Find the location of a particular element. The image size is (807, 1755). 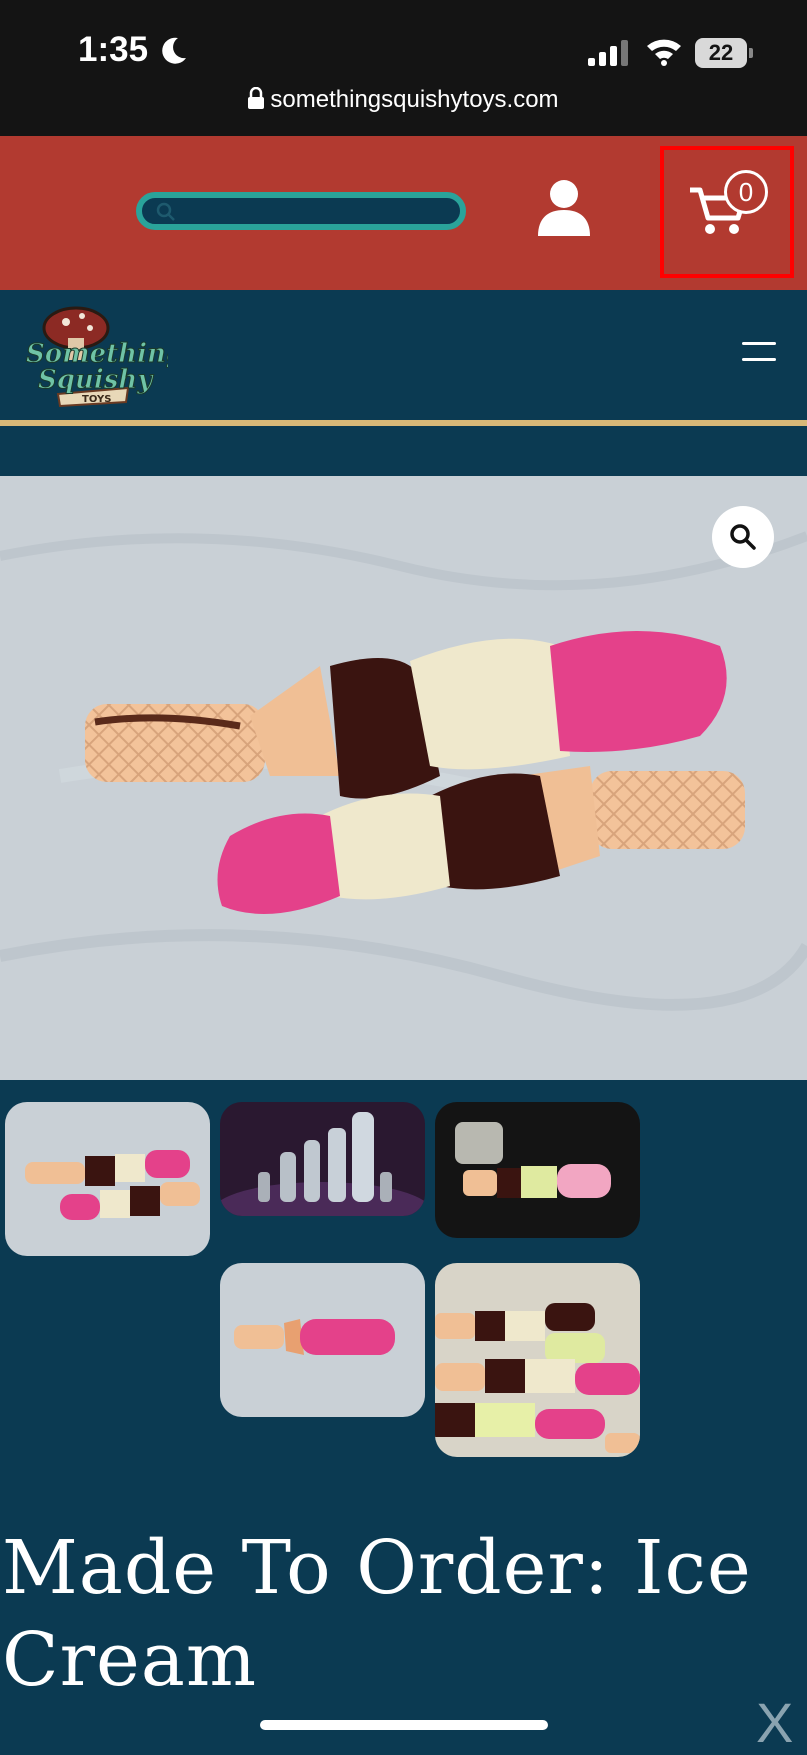

cart-button: 0 is located at coordinates (727, 212).